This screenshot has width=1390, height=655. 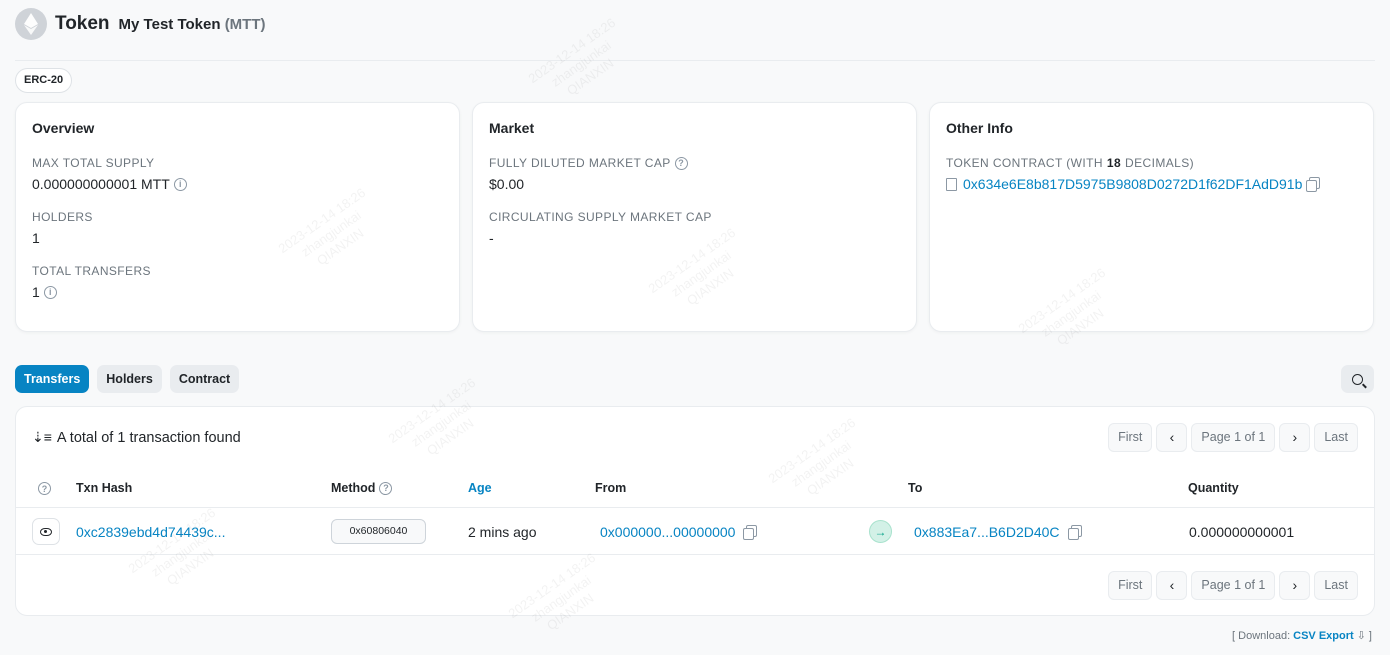 What do you see at coordinates (915, 488) in the screenshot?
I see `th-to: To` at bounding box center [915, 488].